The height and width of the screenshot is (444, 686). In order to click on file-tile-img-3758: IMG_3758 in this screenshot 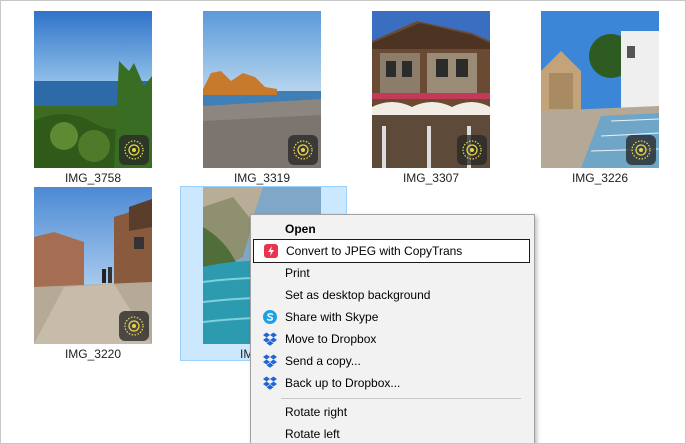, I will do `click(93, 101)`.